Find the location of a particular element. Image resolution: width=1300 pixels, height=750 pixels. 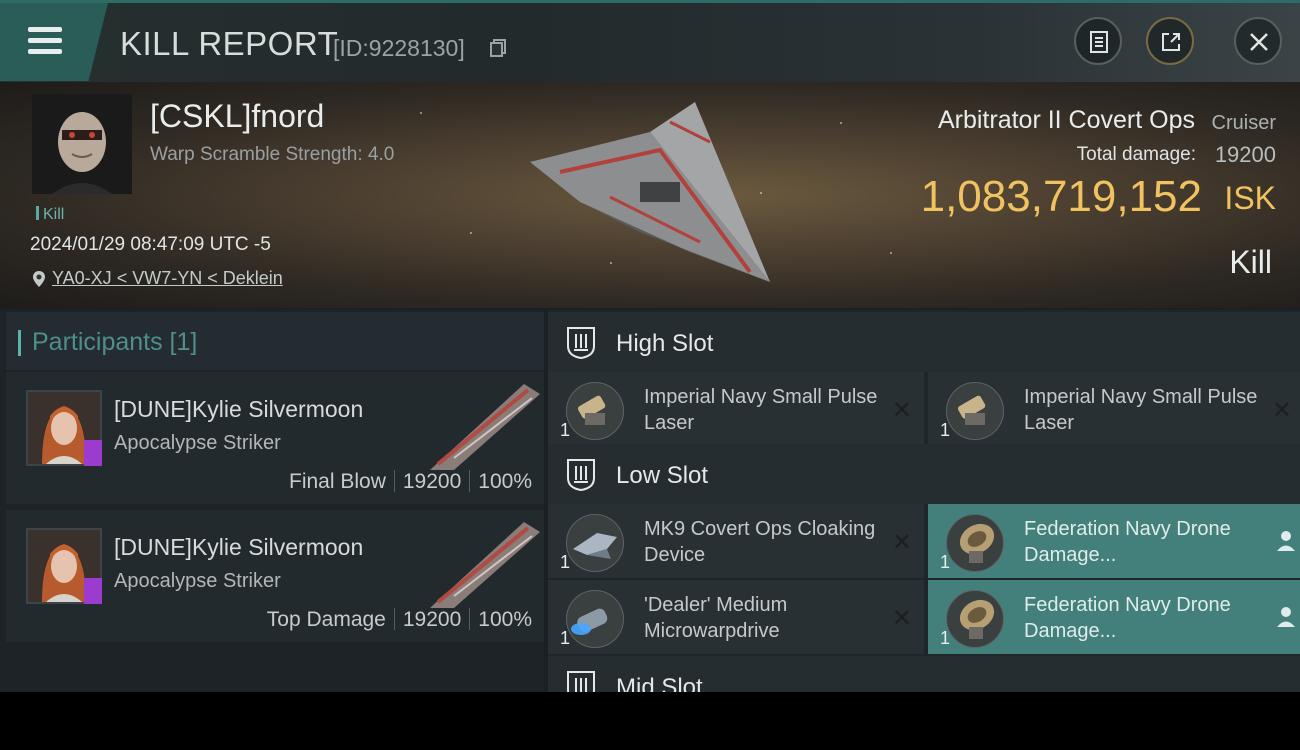

high-slot-icon is located at coordinates (581, 343).